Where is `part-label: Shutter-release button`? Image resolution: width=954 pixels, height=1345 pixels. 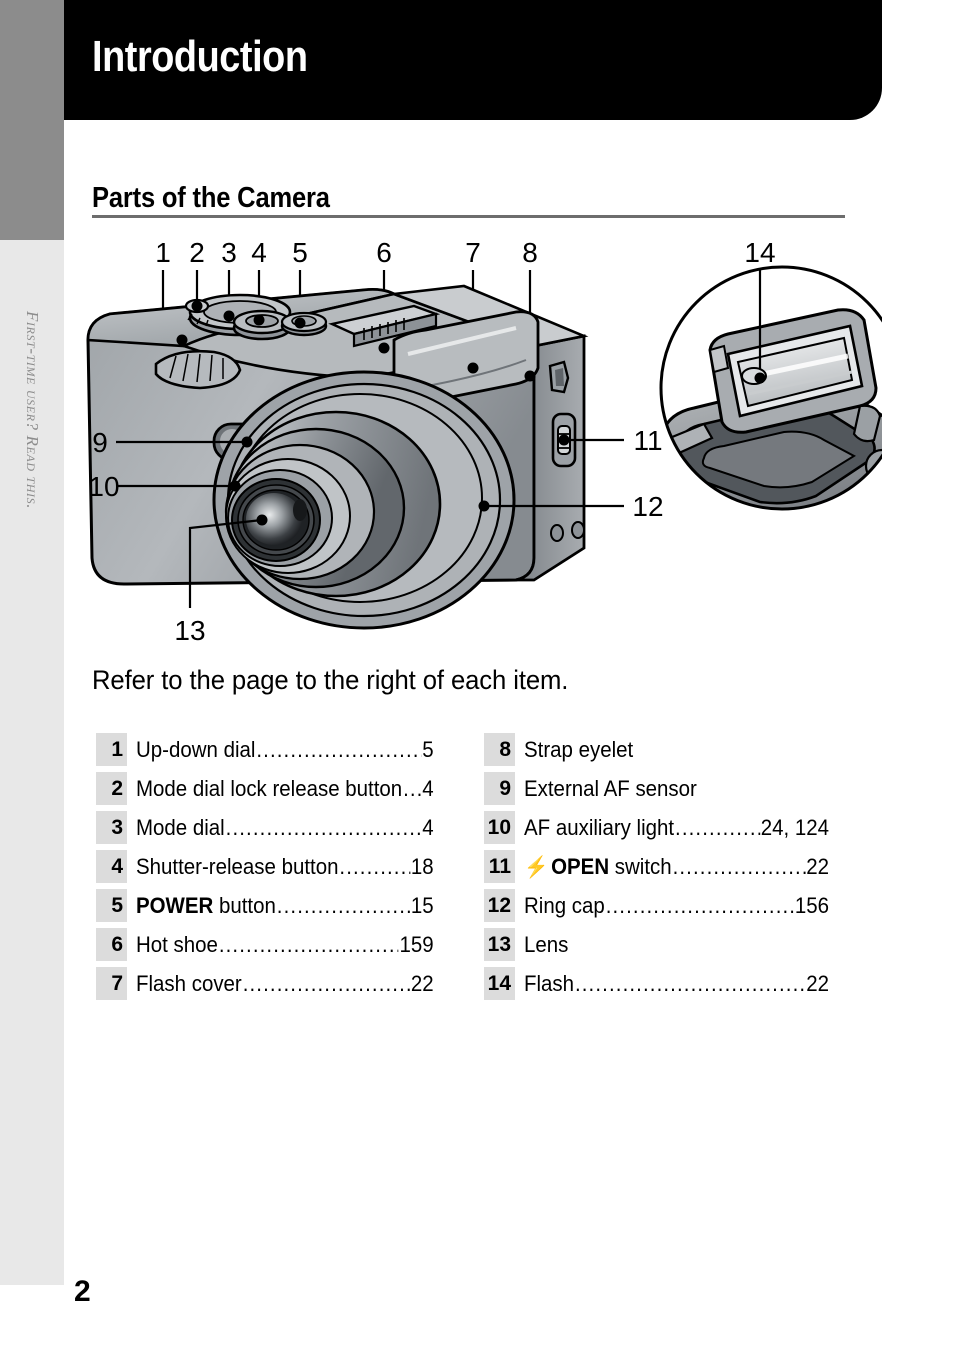 part-label: Shutter-release button is located at coordinates (237, 867).